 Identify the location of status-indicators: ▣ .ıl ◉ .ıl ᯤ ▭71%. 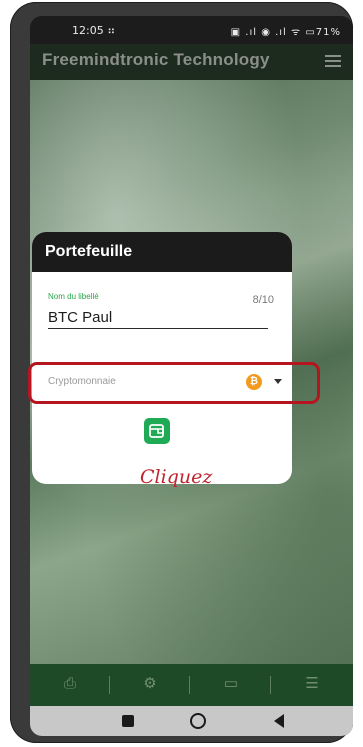
(285, 32).